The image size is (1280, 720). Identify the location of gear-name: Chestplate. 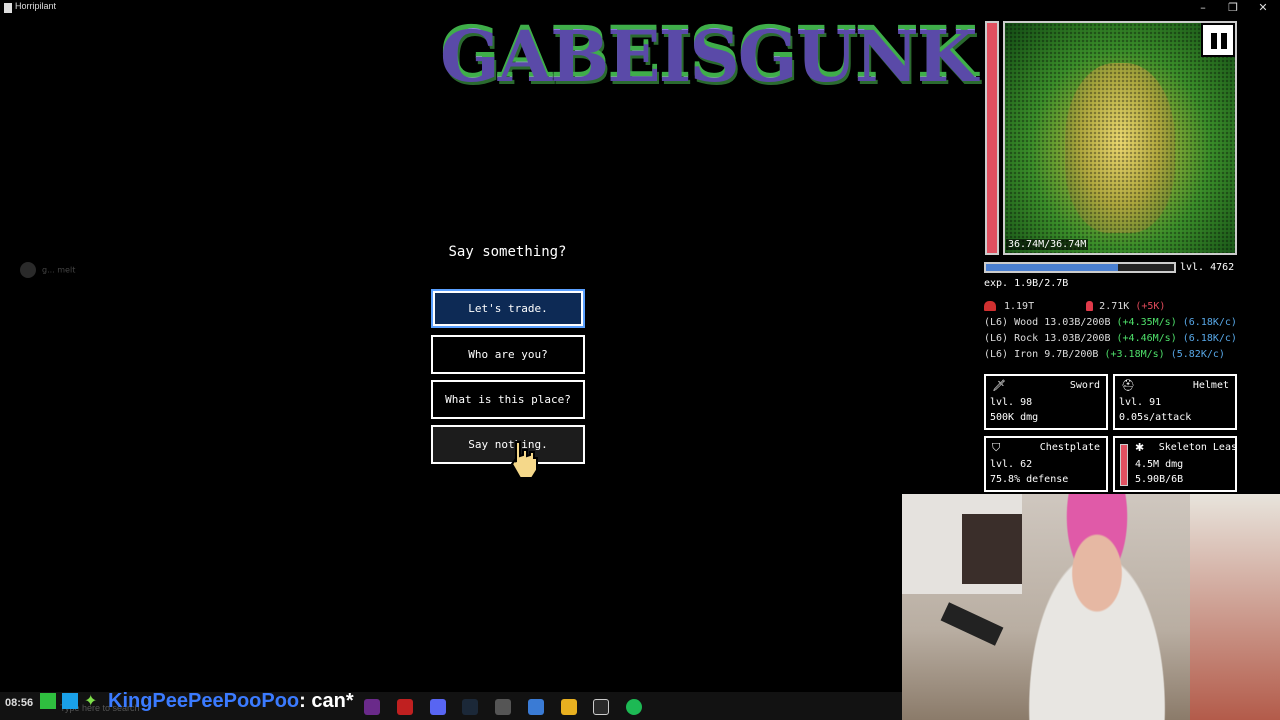
(1069, 447).